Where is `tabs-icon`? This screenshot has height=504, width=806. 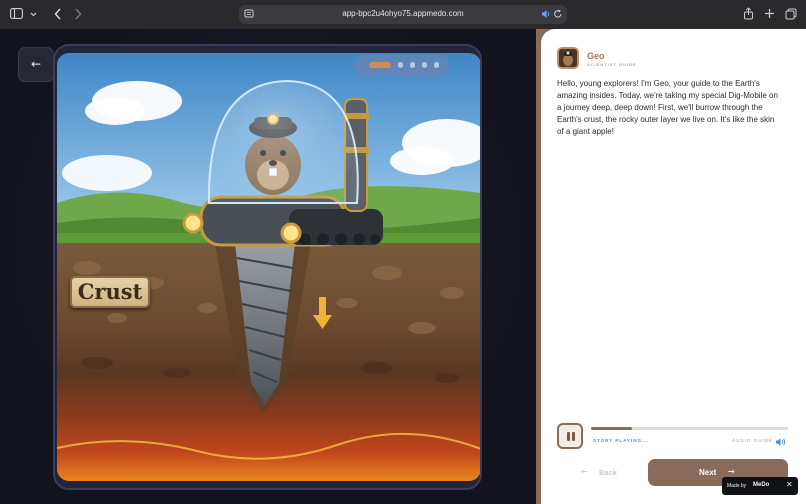
tabs-icon is located at coordinates (791, 15).